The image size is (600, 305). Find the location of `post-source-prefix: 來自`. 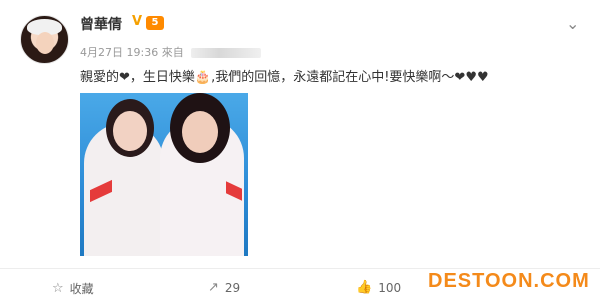

post-source-prefix: 來自 is located at coordinates (172, 52).